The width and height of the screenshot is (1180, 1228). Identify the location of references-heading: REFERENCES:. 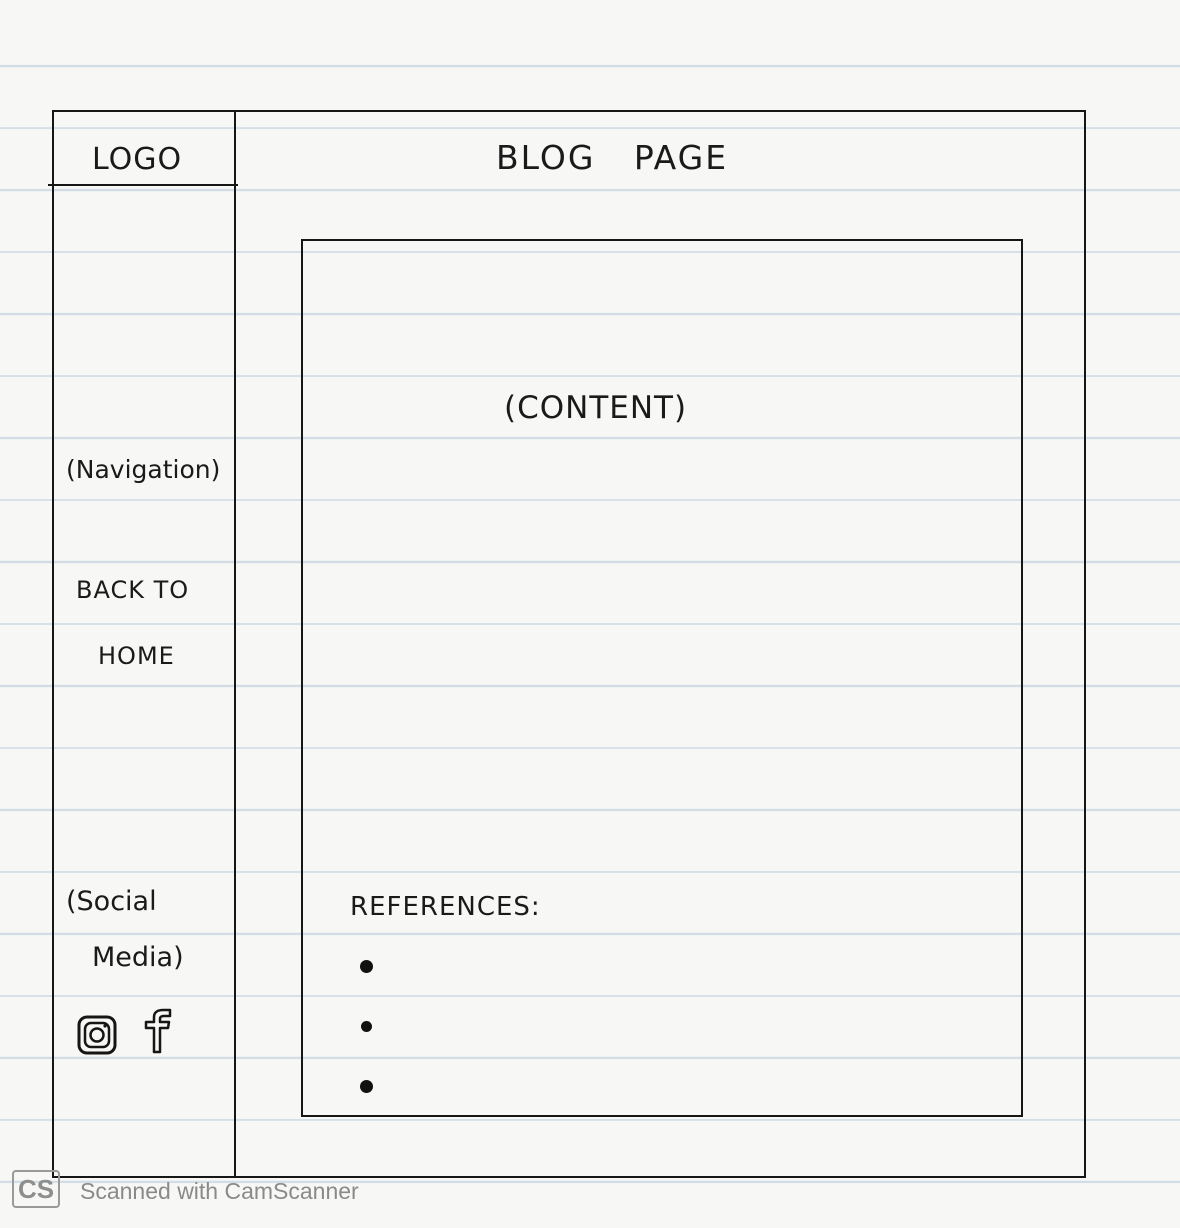
(445, 907).